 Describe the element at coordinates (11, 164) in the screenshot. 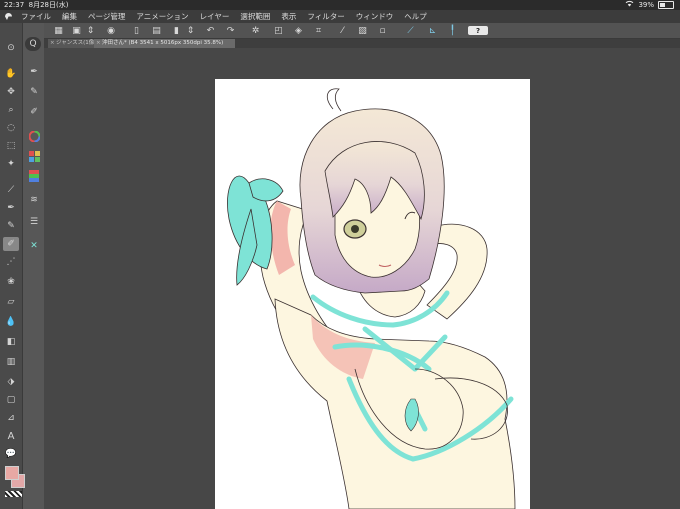

I see `wand-icon: ✦` at that location.